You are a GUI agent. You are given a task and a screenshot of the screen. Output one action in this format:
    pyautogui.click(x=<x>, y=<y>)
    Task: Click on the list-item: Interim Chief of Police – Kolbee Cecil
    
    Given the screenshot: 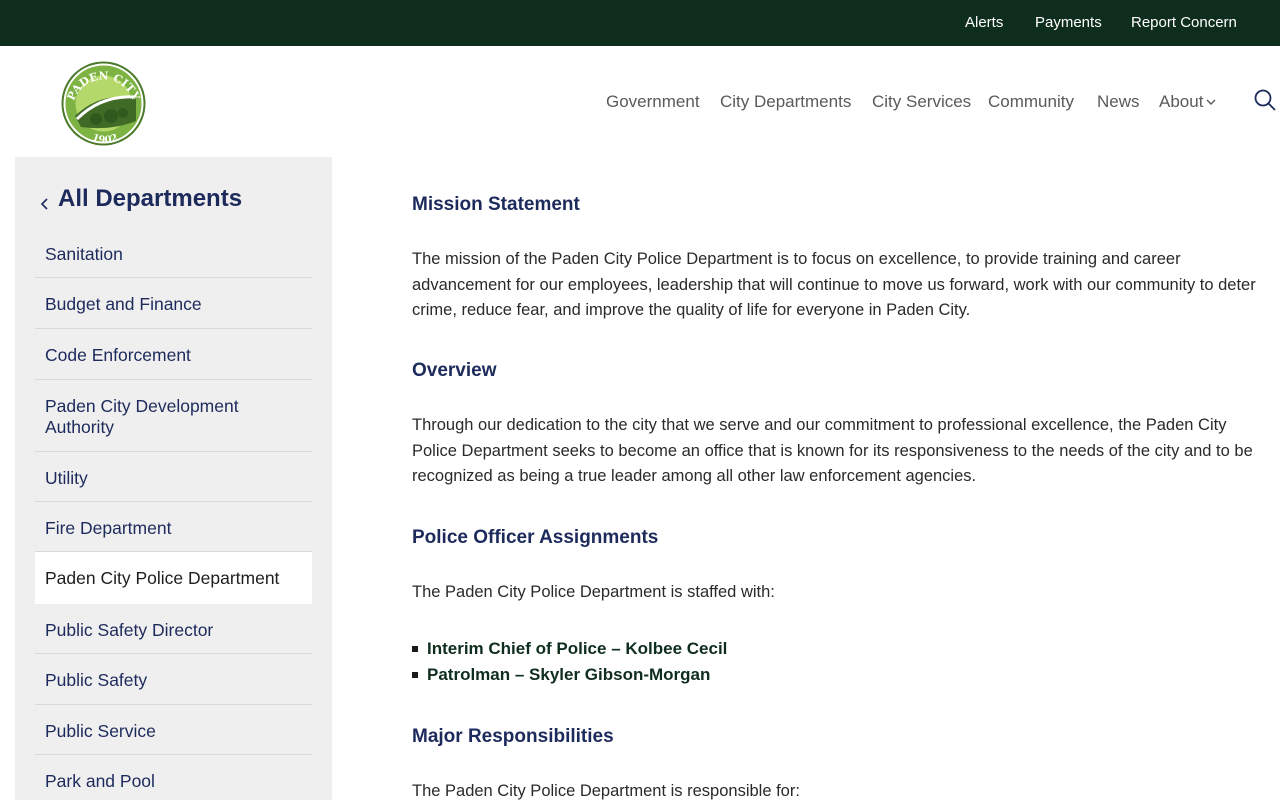 What is the action you would take?
    pyautogui.click(x=569, y=649)
    